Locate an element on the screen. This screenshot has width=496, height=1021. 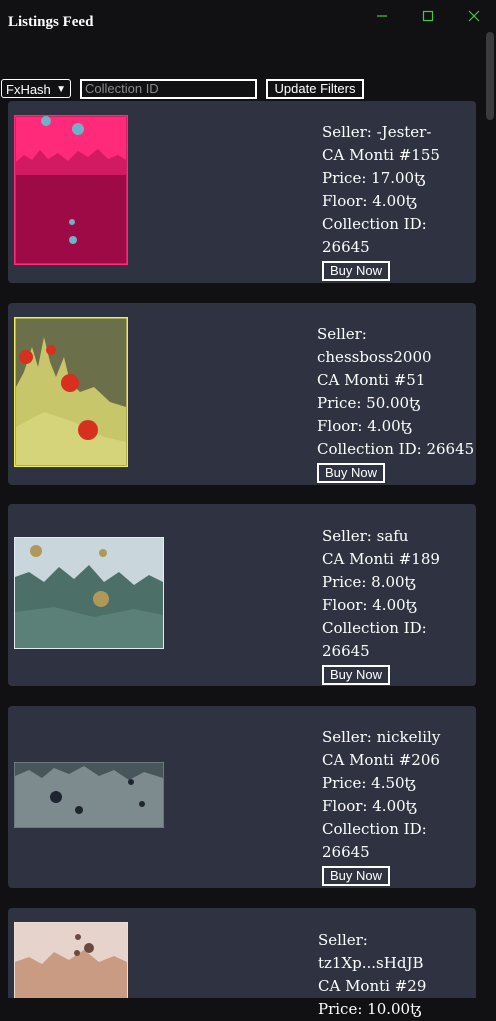
collection-id-placeholder: Collection ID is located at coordinates (122, 88).